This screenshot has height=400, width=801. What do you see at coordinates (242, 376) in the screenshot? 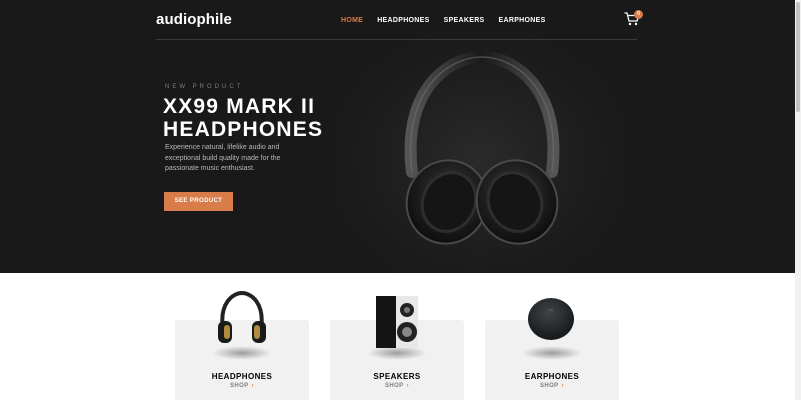
I see `category-name: HEADPHONES` at bounding box center [242, 376].